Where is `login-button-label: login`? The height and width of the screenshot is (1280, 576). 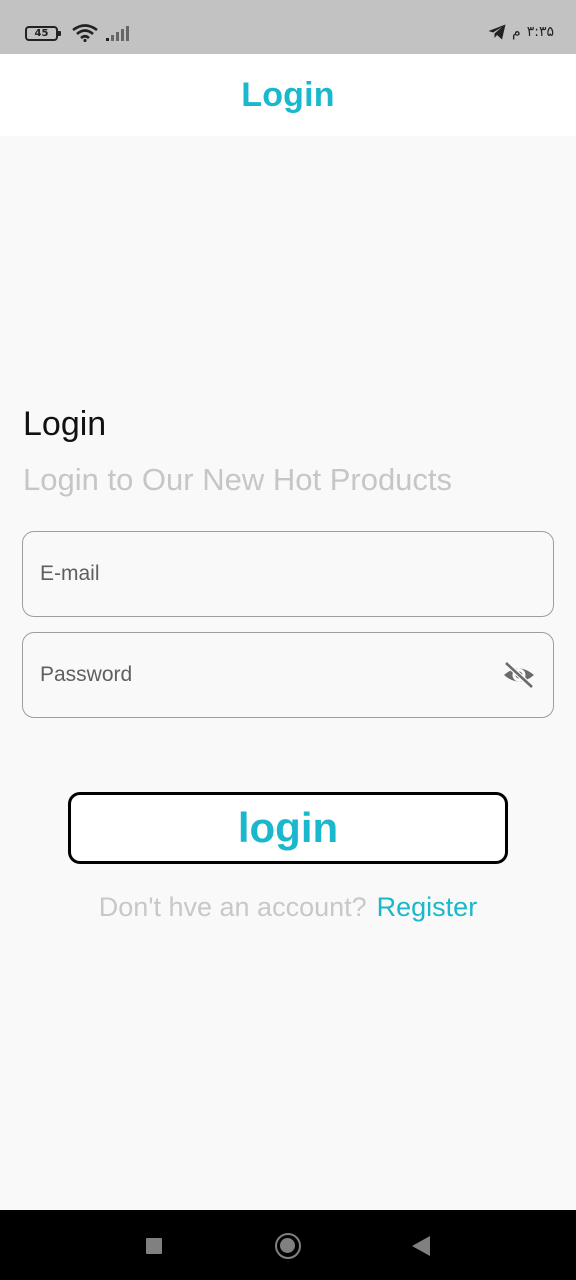
login-button-label: login is located at coordinates (288, 827).